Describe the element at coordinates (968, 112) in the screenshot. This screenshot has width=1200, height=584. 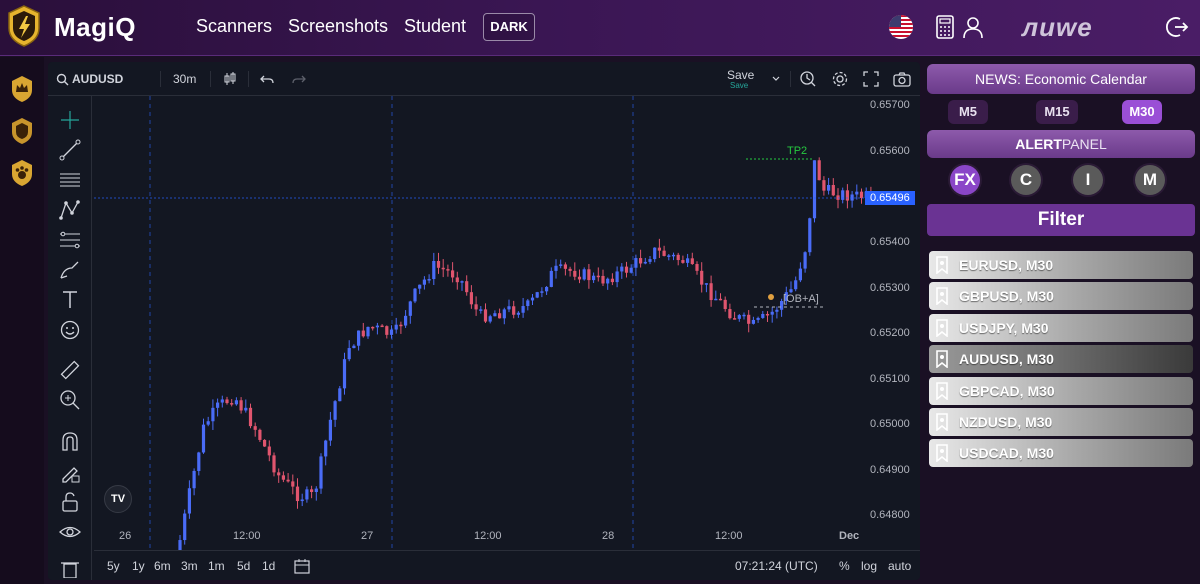
I see `timeframe-m5-button: M5` at that location.